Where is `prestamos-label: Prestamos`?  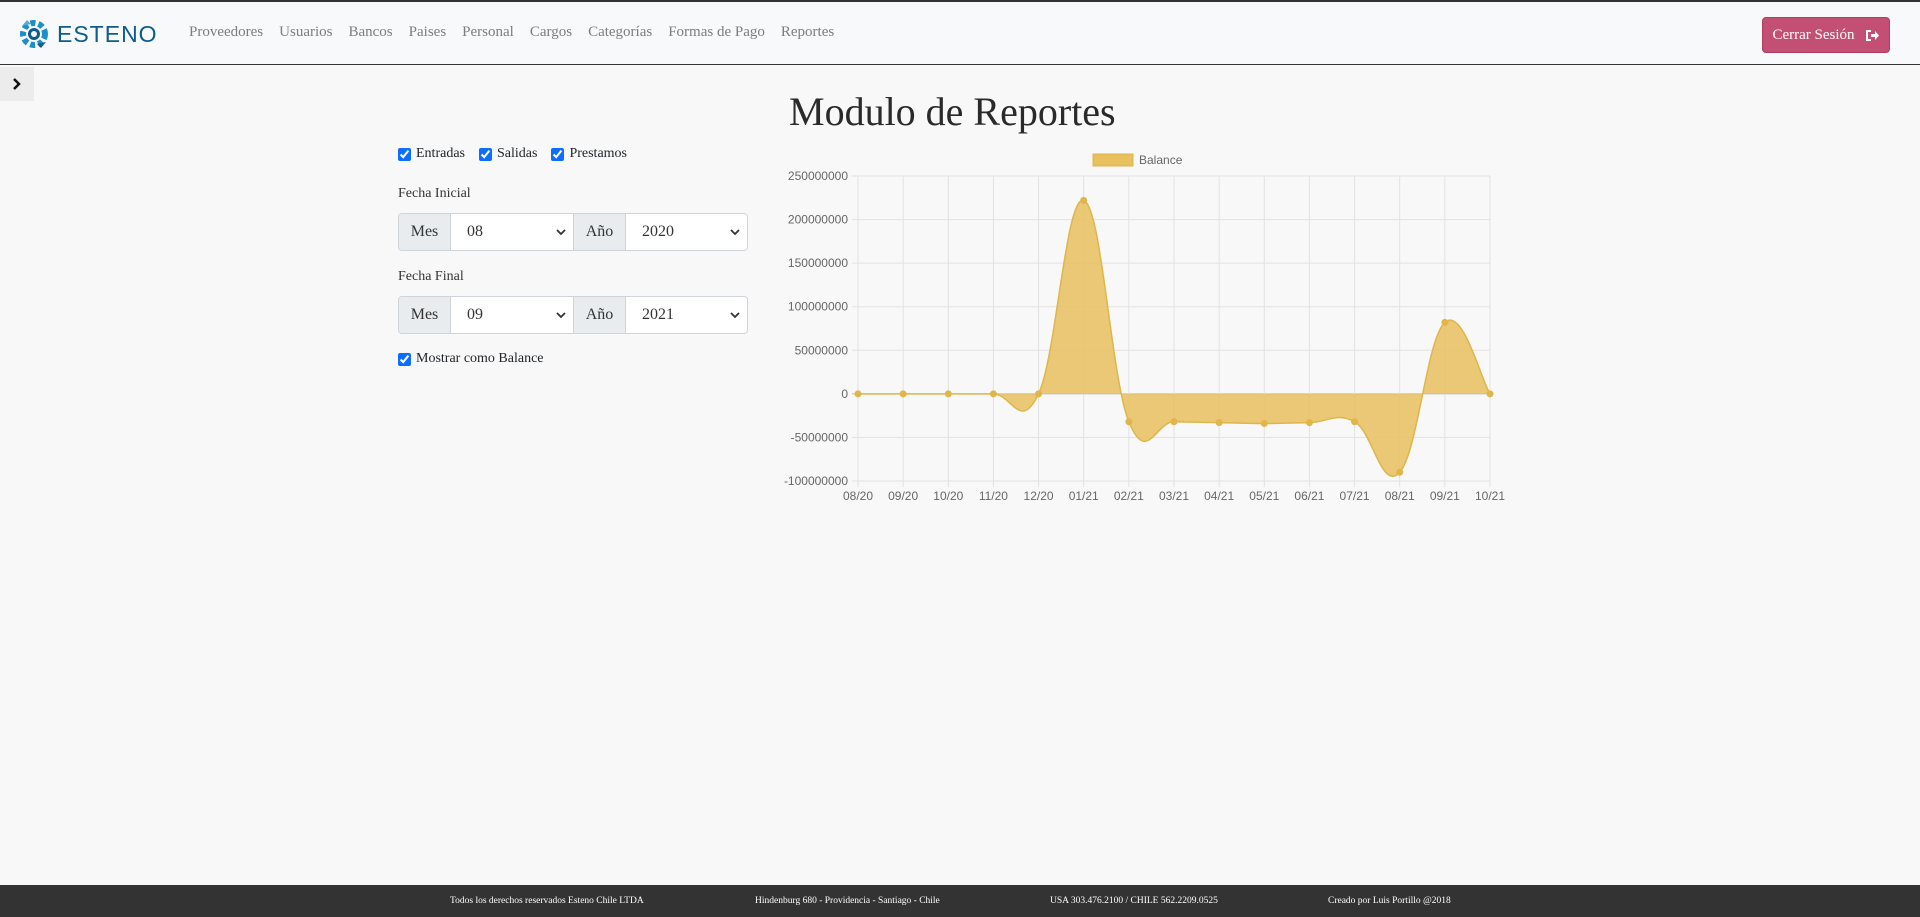
prestamos-label: Prestamos is located at coordinates (598, 153).